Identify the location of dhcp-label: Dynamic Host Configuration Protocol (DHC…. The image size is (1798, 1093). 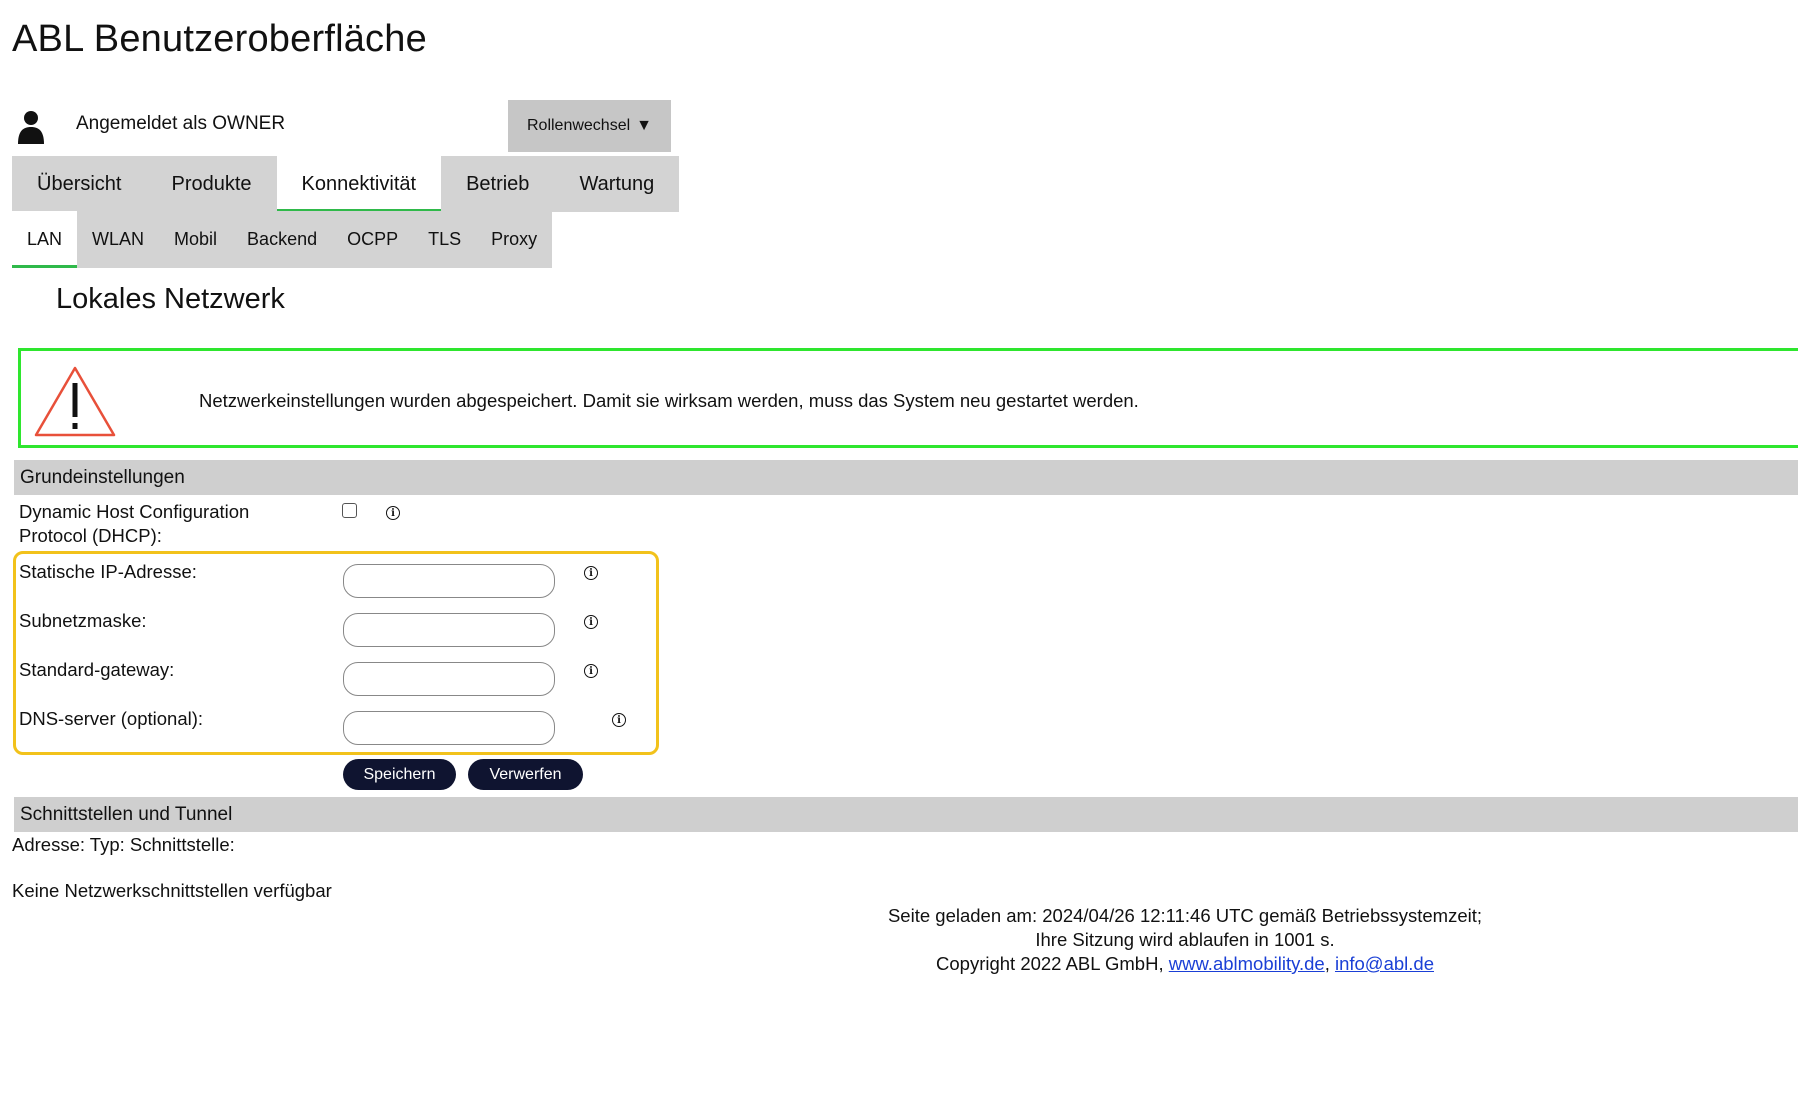
(134, 524).